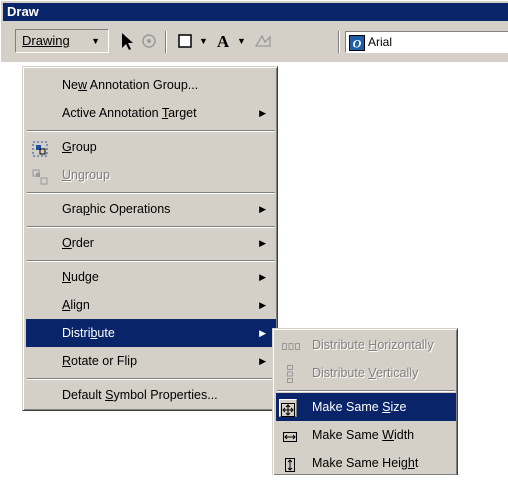 The image size is (508, 483). I want to click on make-same-height-icon, so click(290, 469).